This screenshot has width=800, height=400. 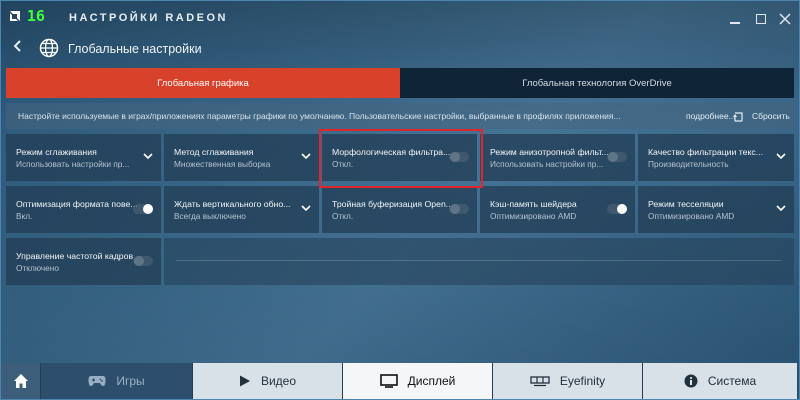 What do you see at coordinates (24, 216) in the screenshot?
I see `setting-value: Вкл.` at bounding box center [24, 216].